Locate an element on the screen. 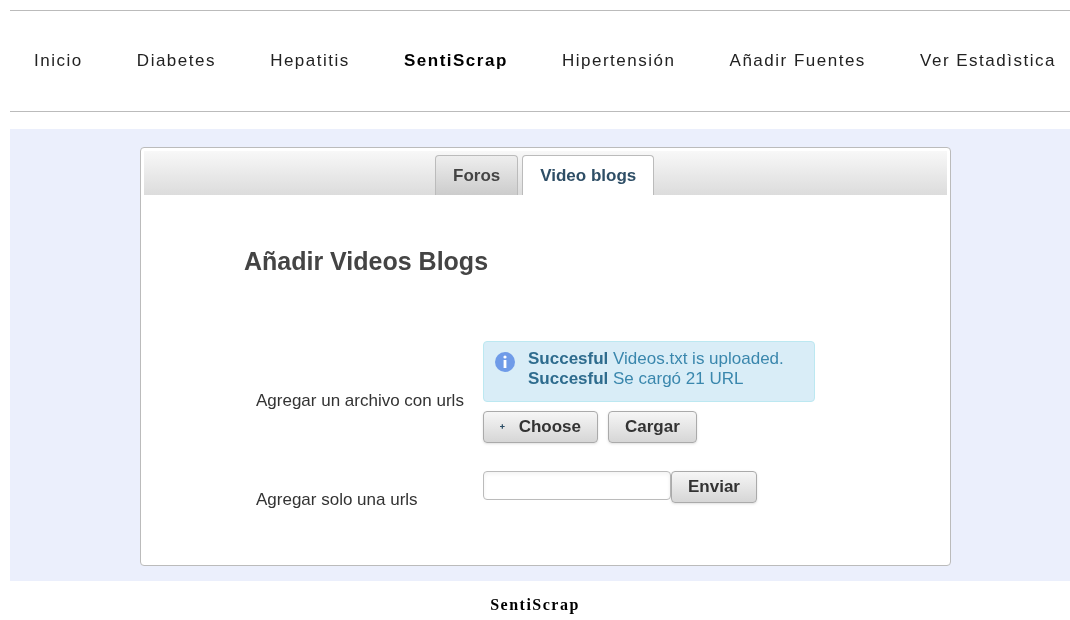 The width and height of the screenshot is (1070, 620). nav-link: Ver Estadìstica is located at coordinates (988, 61).